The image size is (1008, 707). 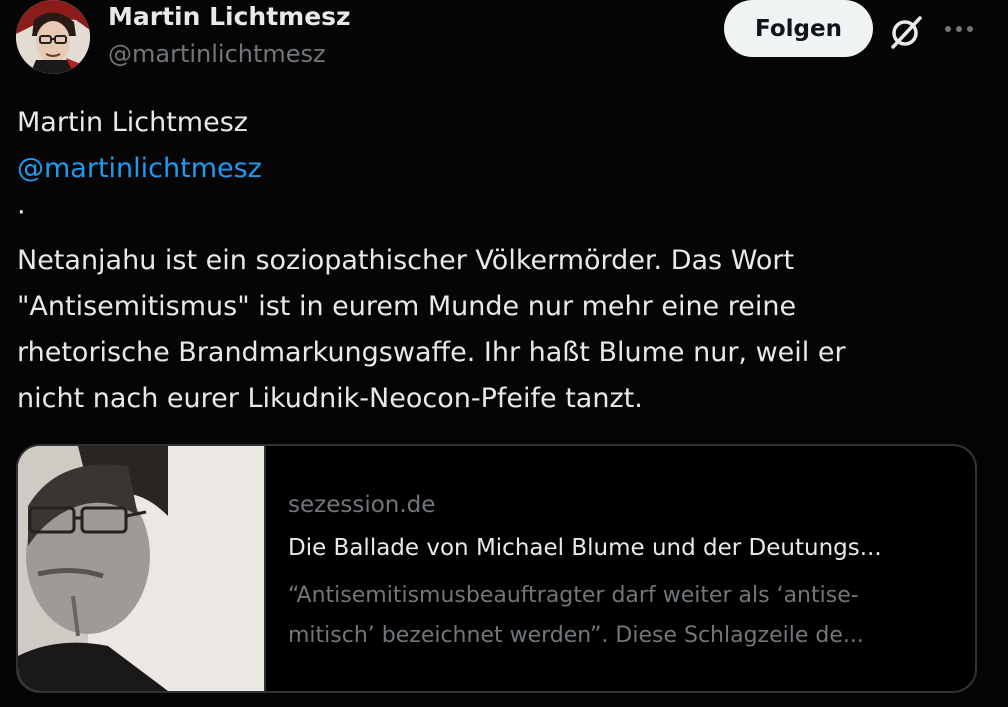 What do you see at coordinates (959, 29) in the screenshot?
I see `more-options-icon` at bounding box center [959, 29].